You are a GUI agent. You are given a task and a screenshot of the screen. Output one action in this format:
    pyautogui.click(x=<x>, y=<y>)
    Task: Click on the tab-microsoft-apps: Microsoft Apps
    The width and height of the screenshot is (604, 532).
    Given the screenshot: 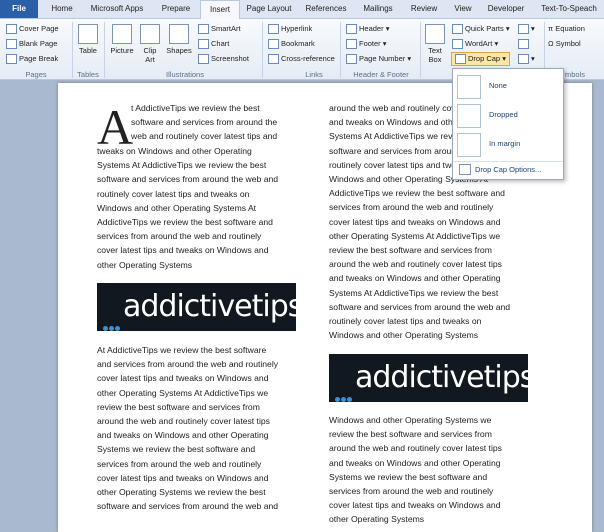 What is the action you would take?
    pyautogui.click(x=117, y=9)
    